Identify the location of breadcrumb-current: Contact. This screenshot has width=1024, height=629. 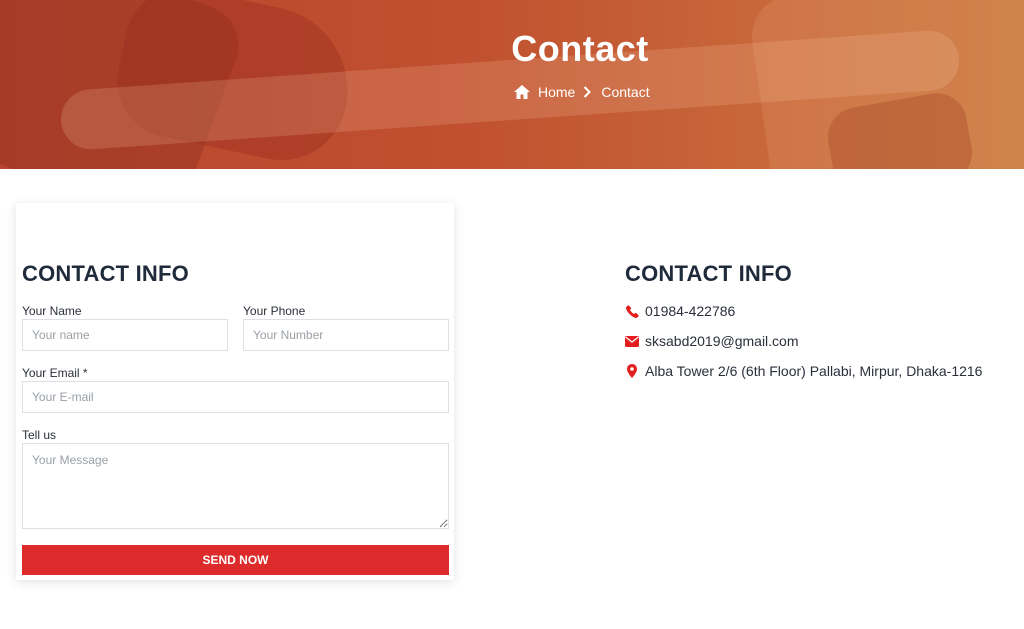
(625, 92).